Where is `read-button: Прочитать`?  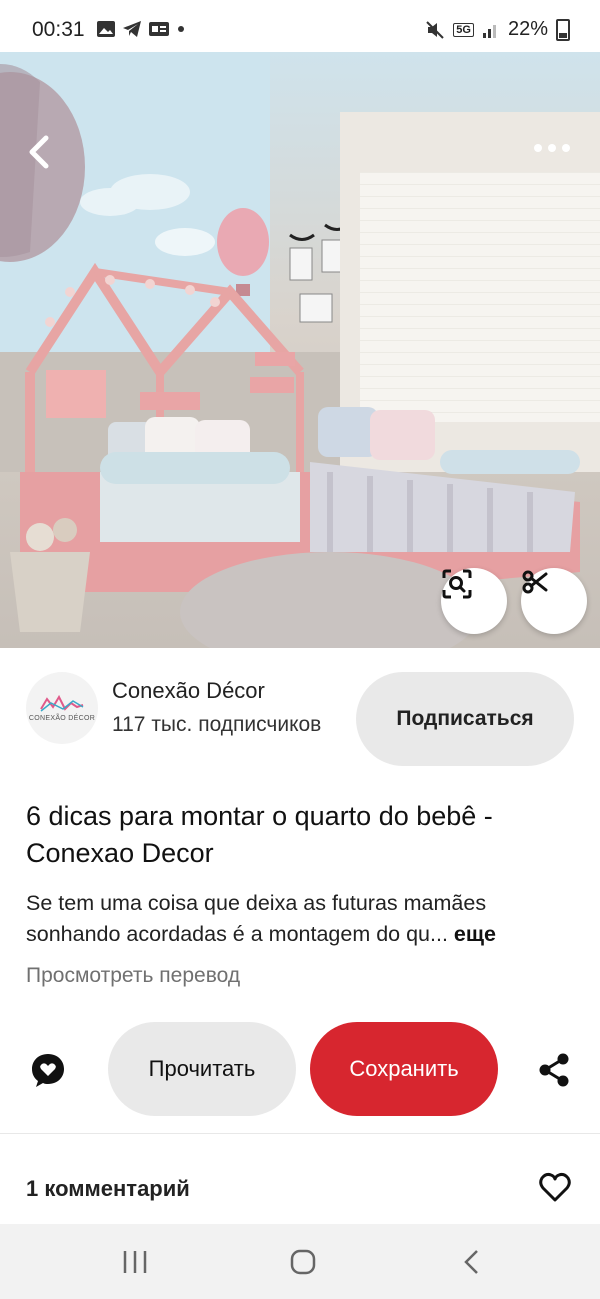
read-button: Прочитать is located at coordinates (202, 1069).